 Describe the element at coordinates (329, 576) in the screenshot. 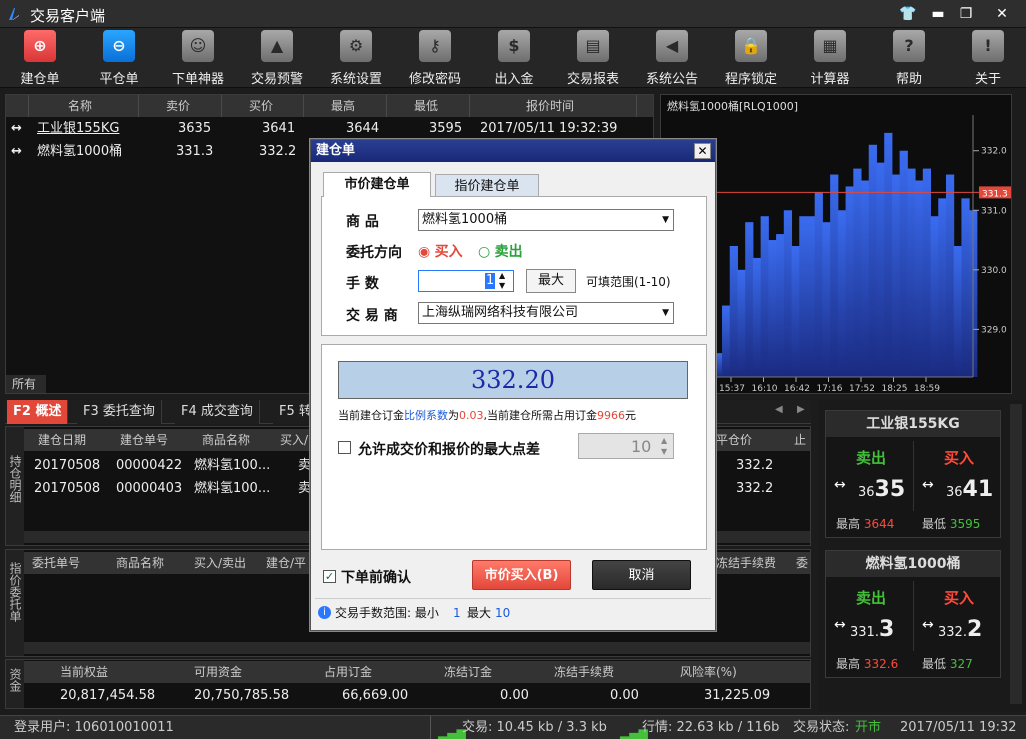

I see `confirm-checkbox: ✓` at that location.